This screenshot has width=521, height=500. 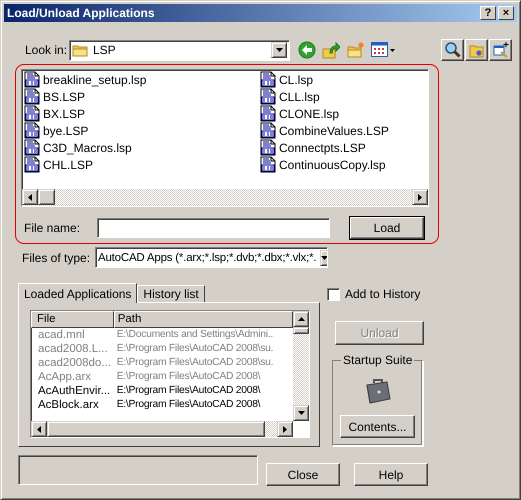 What do you see at coordinates (382, 294) in the screenshot?
I see `checkbox-label: Add to History` at bounding box center [382, 294].